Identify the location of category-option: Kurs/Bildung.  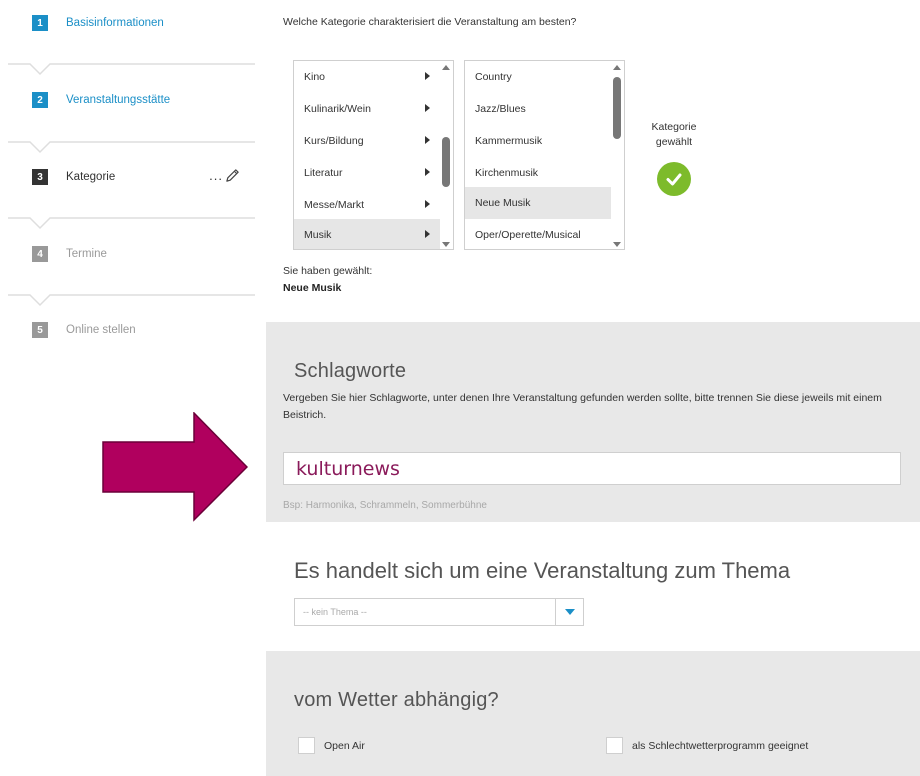
(367, 141).